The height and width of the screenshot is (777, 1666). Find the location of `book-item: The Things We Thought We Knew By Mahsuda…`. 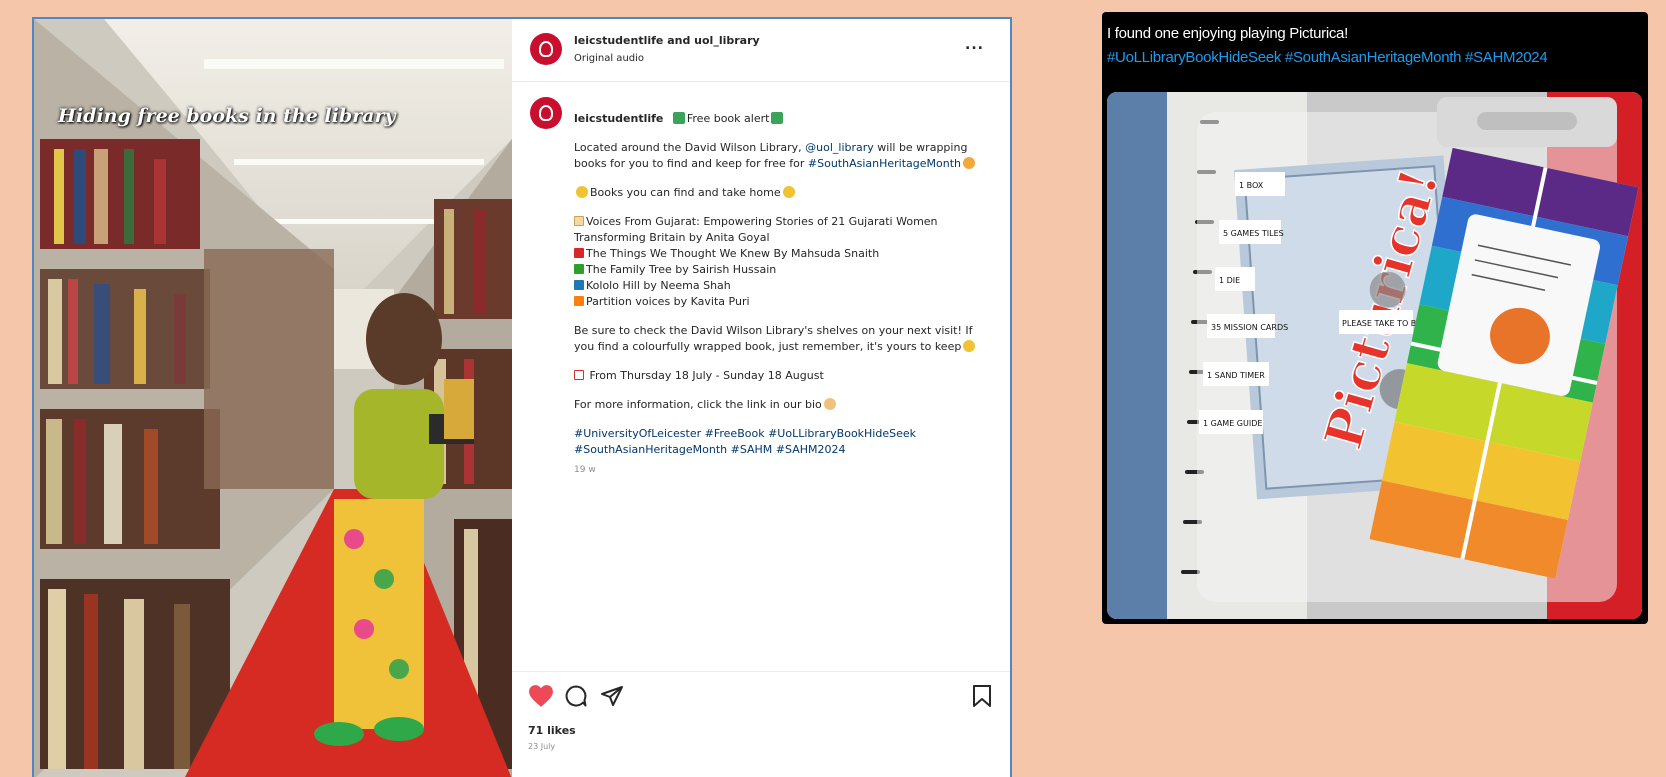

book-item: The Things We Thought We Knew By Mahsuda… is located at coordinates (782, 254).